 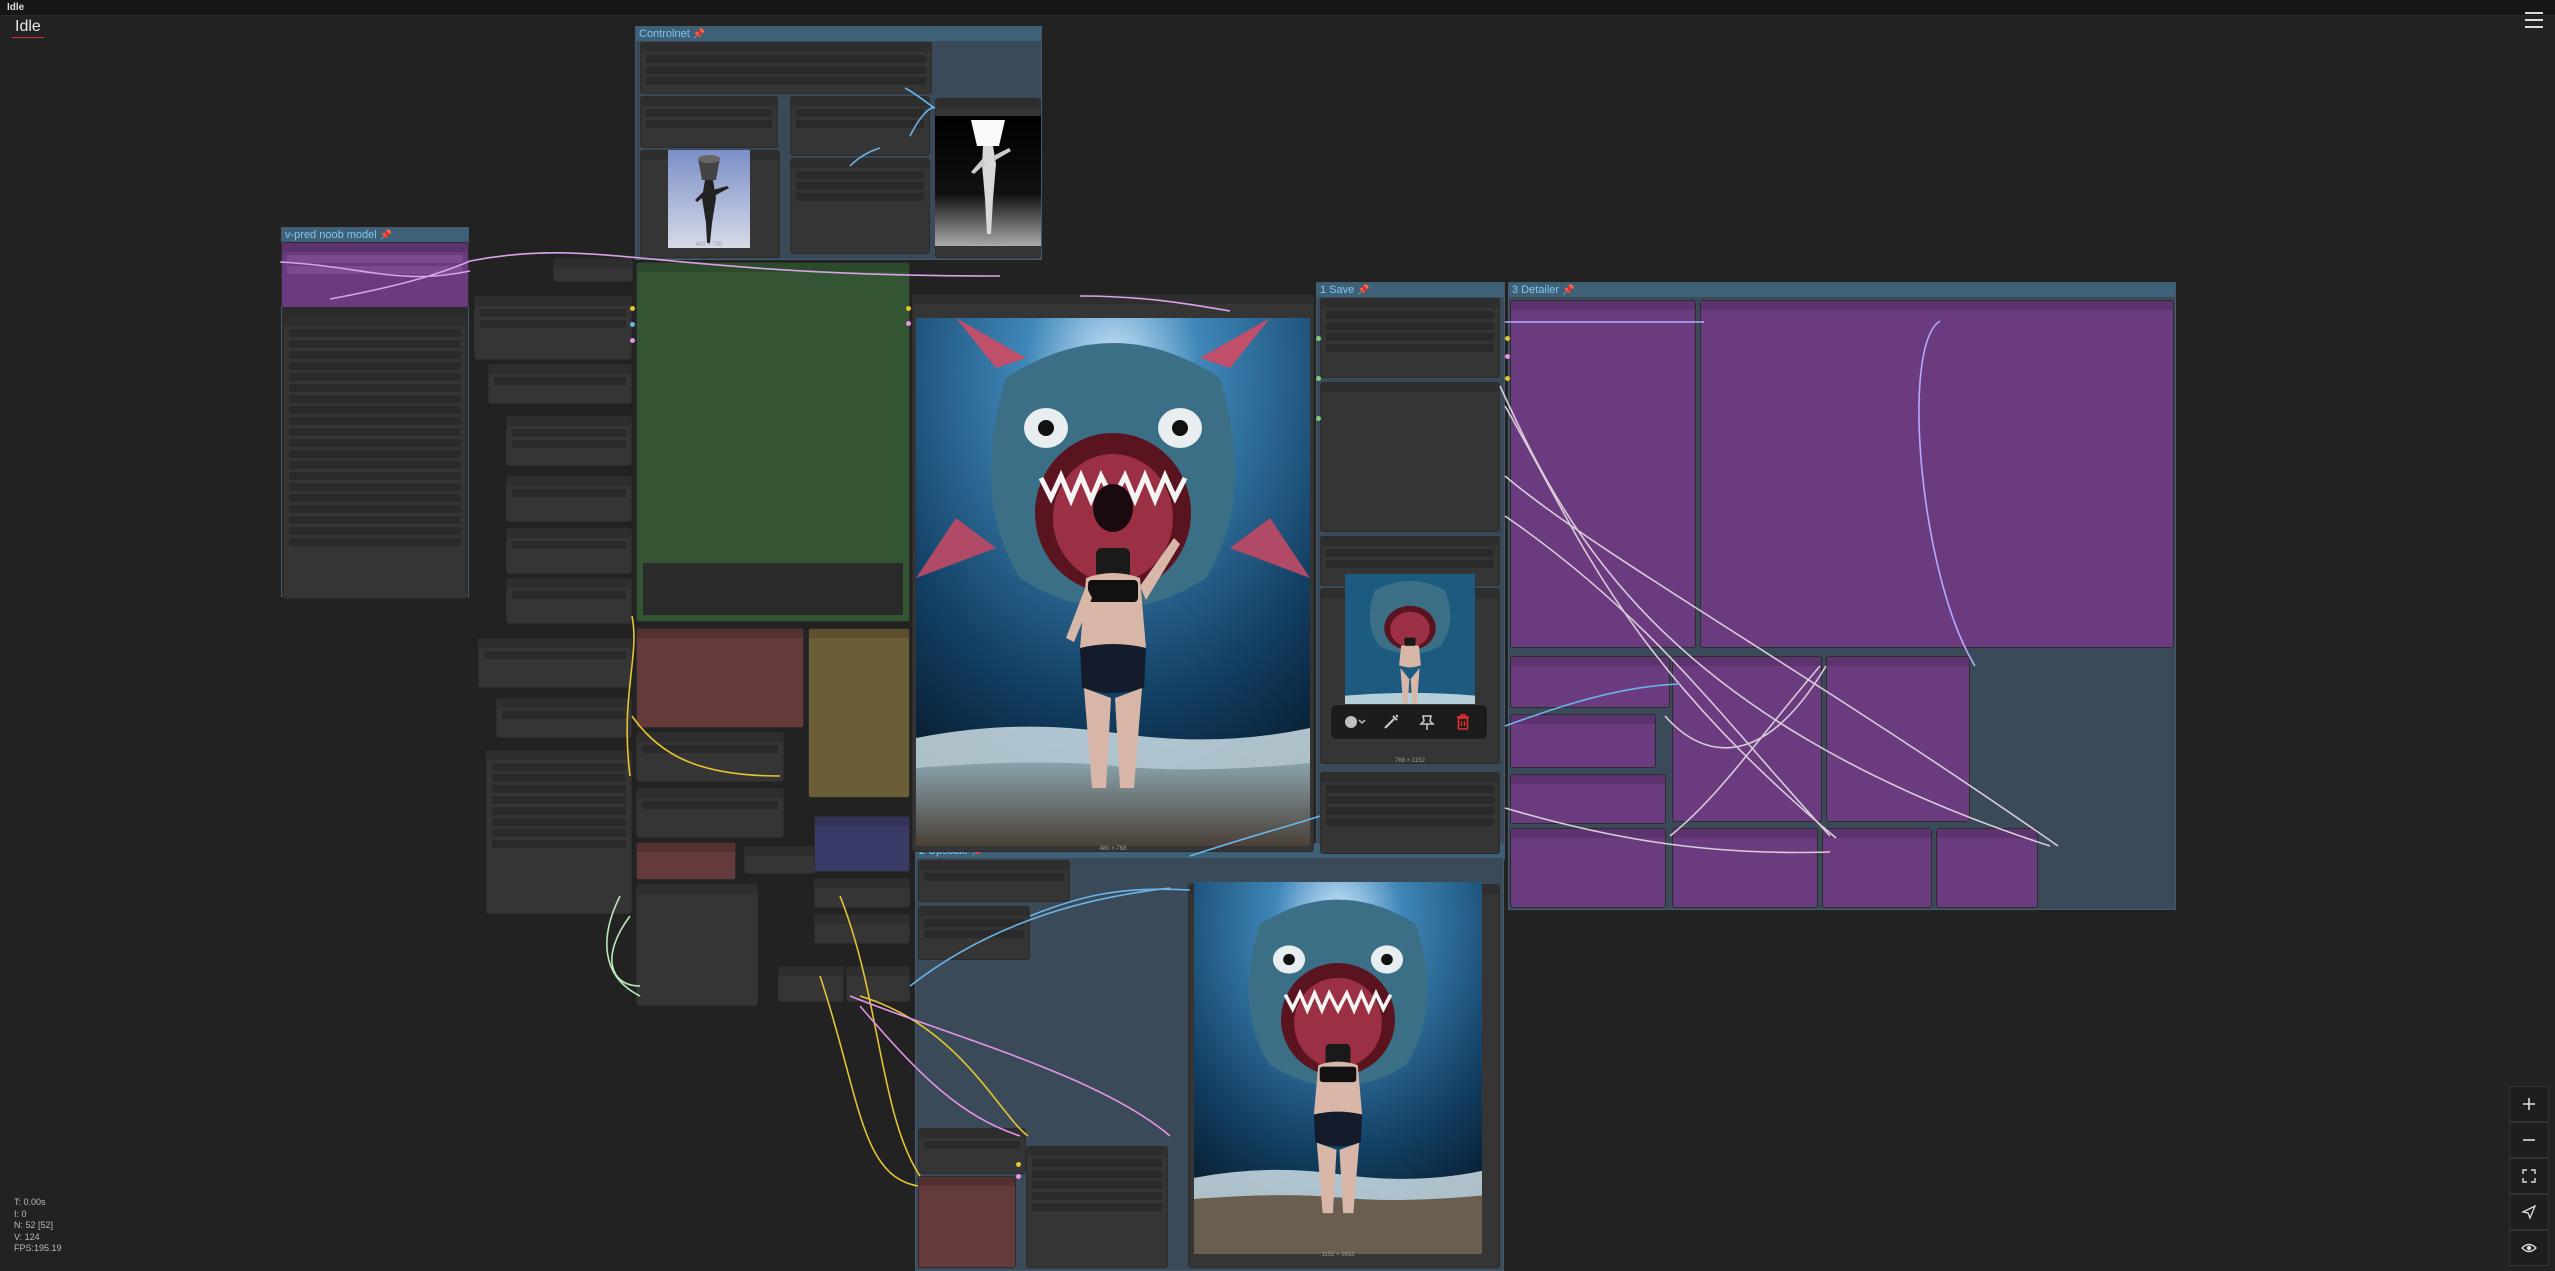 What do you see at coordinates (1409, 722) in the screenshot?
I see `selection-toolbox` at bounding box center [1409, 722].